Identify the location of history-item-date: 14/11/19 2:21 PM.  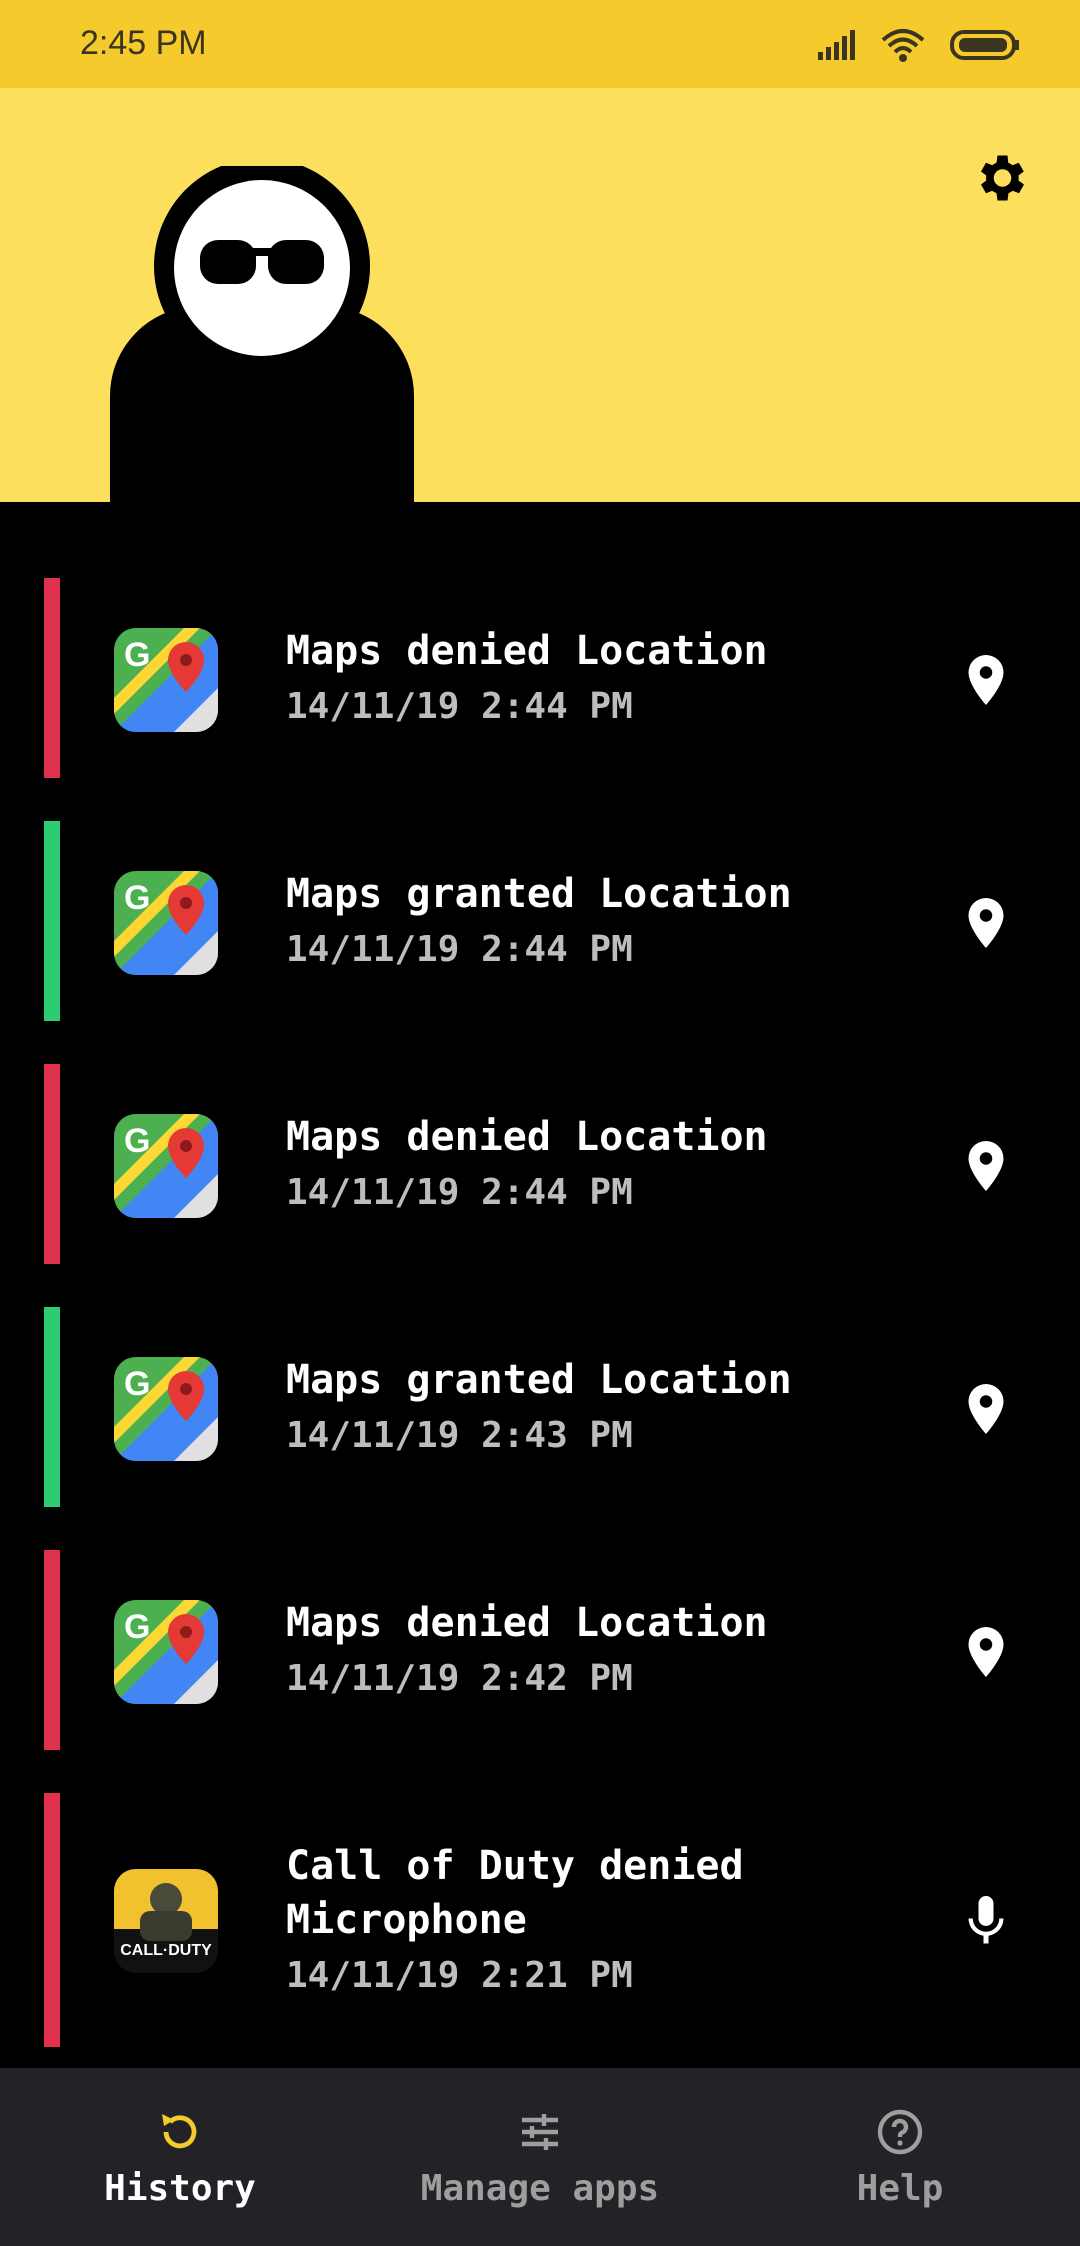
(459, 1975).